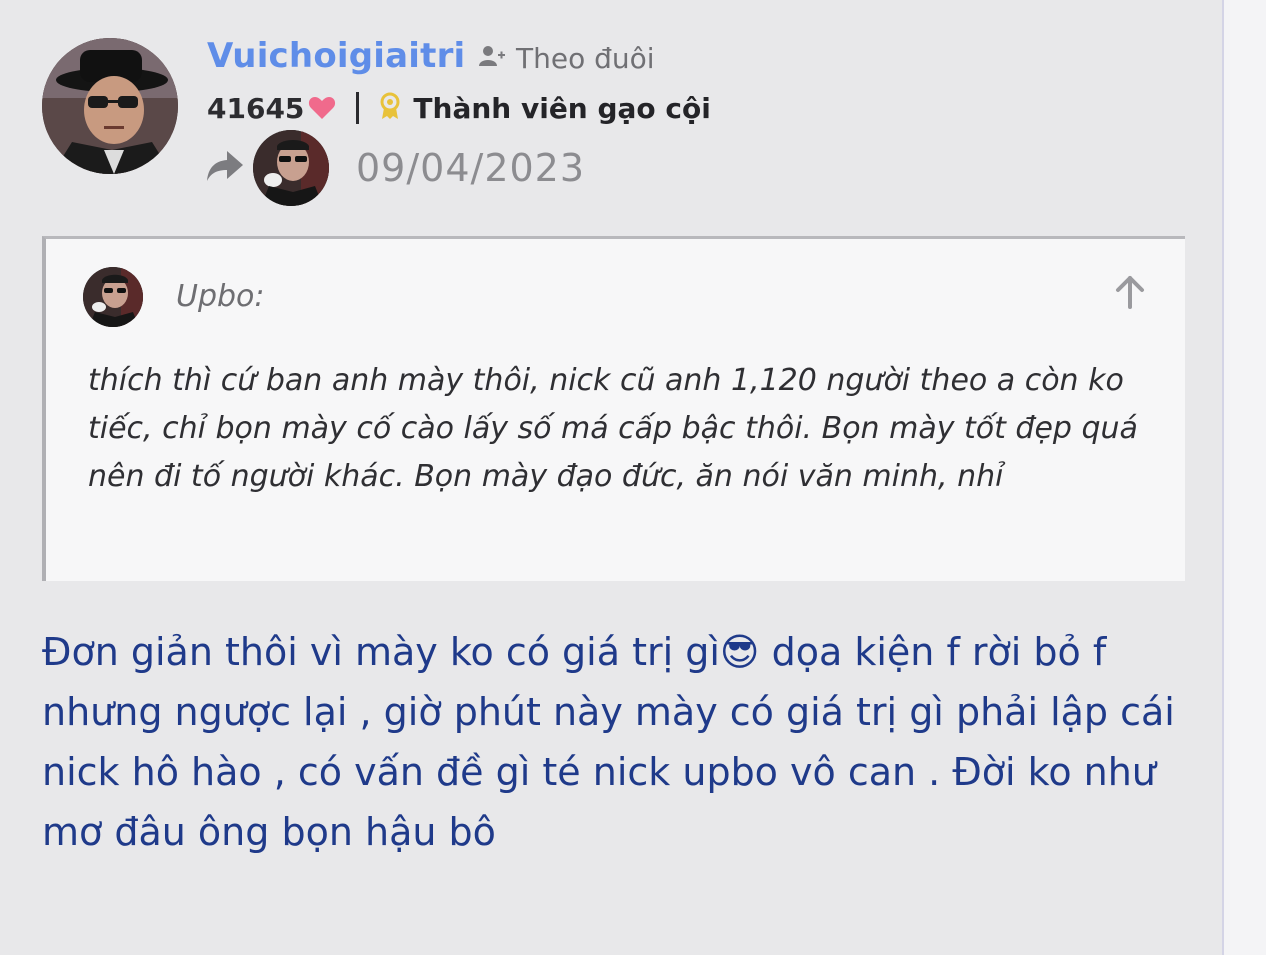  Describe the element at coordinates (390, 108) in the screenshot. I see `award-badge-icon` at that location.